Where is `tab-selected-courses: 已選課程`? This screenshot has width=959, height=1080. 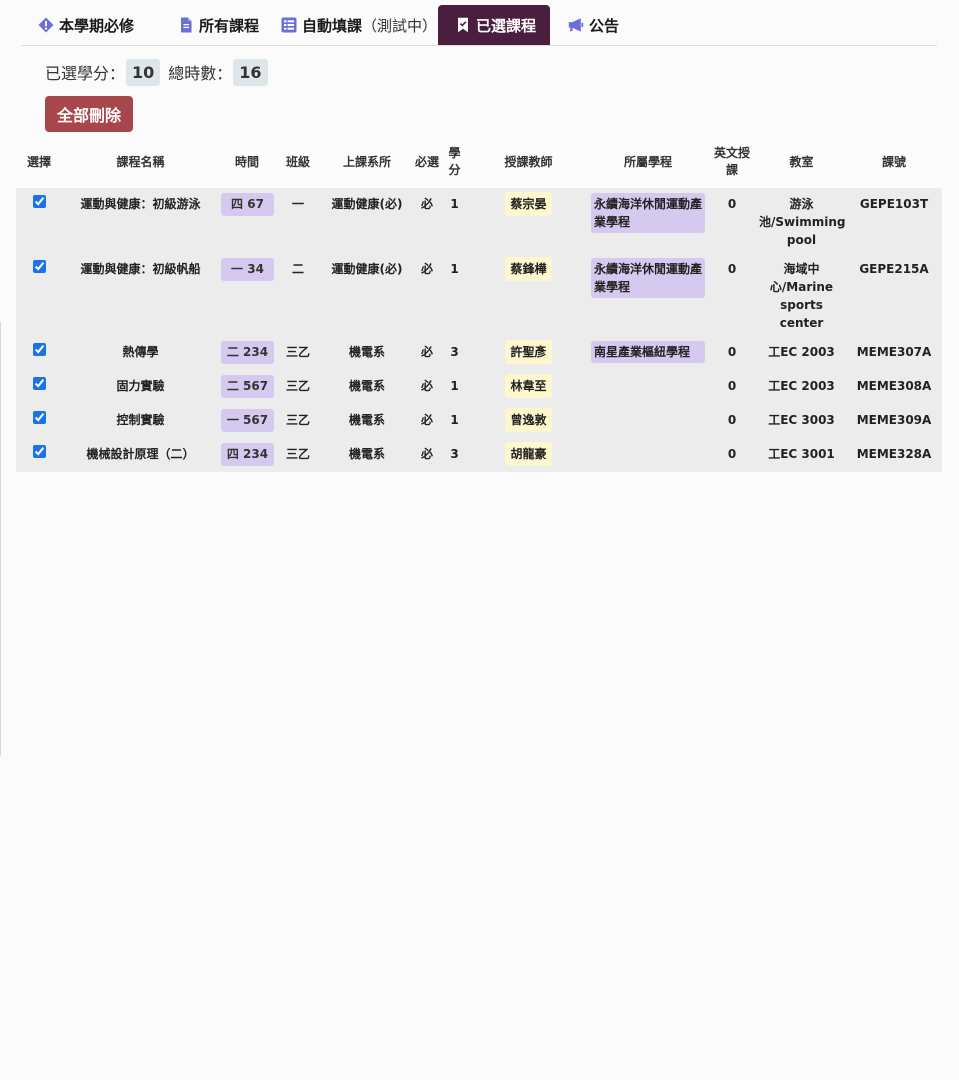
tab-selected-courses: 已選課程 is located at coordinates (494, 25).